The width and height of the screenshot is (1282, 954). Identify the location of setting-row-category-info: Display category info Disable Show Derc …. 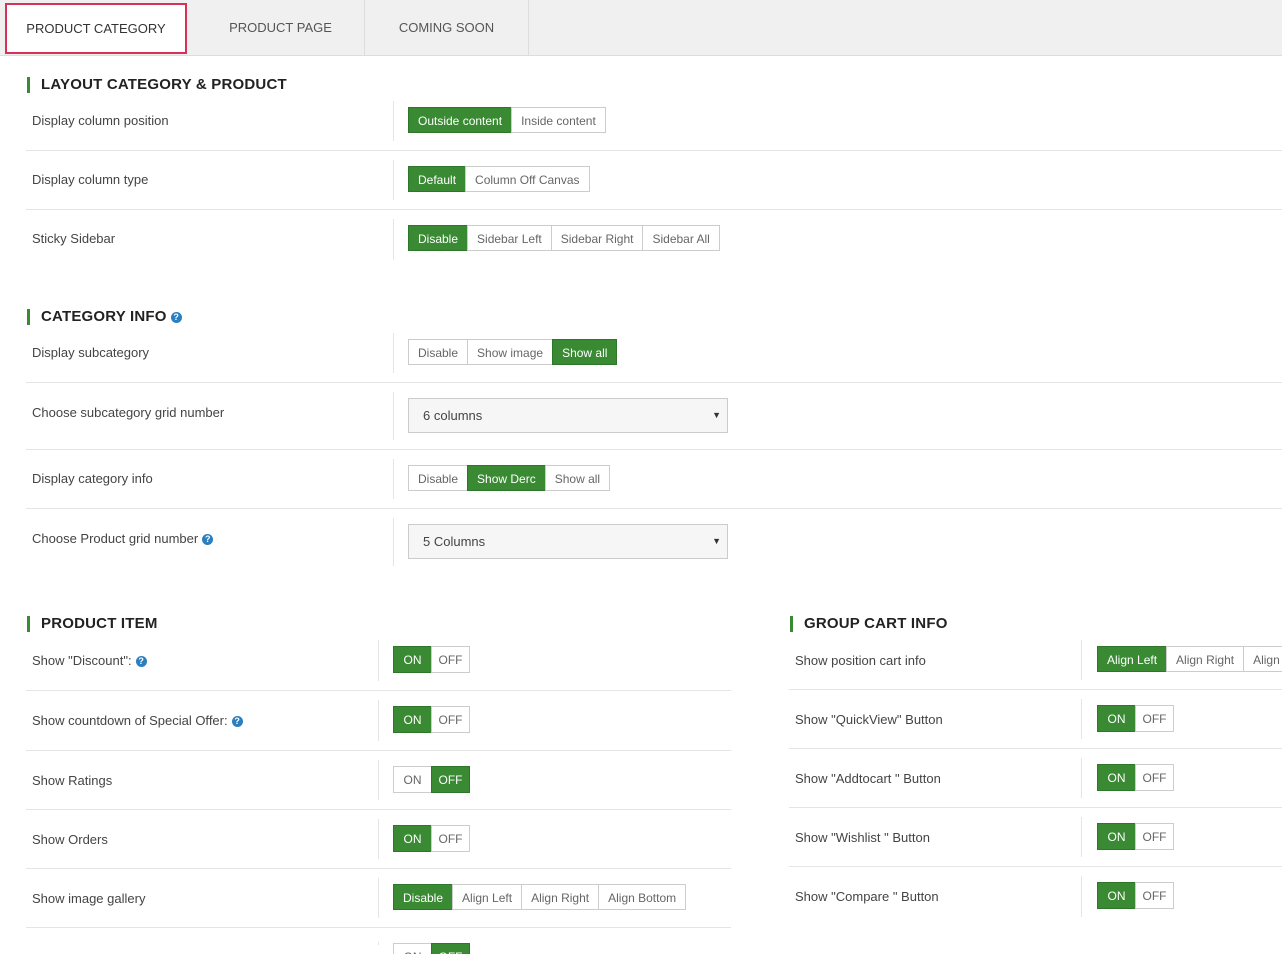
(654, 479).